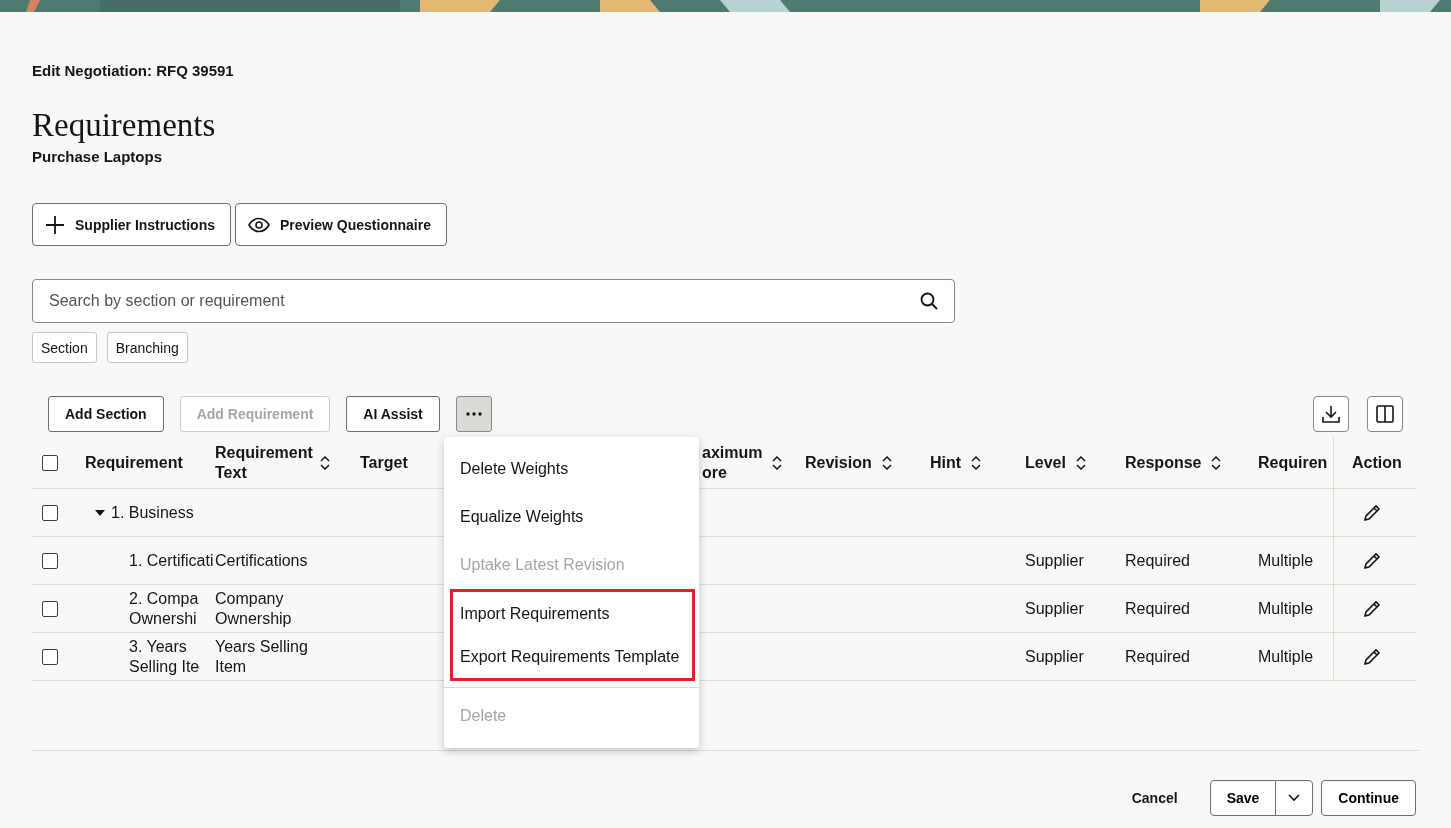  Describe the element at coordinates (848, 462) in the screenshot. I see `column-header: Revision` at that location.